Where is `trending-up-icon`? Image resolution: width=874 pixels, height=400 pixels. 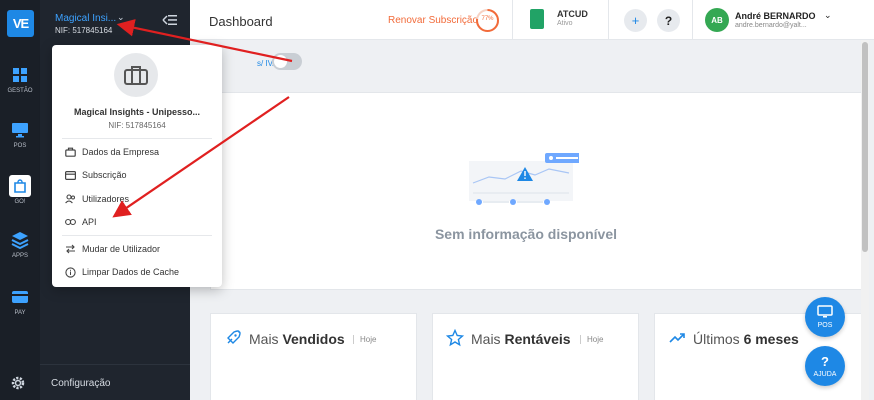
trending-up-icon is located at coordinates (677, 338).